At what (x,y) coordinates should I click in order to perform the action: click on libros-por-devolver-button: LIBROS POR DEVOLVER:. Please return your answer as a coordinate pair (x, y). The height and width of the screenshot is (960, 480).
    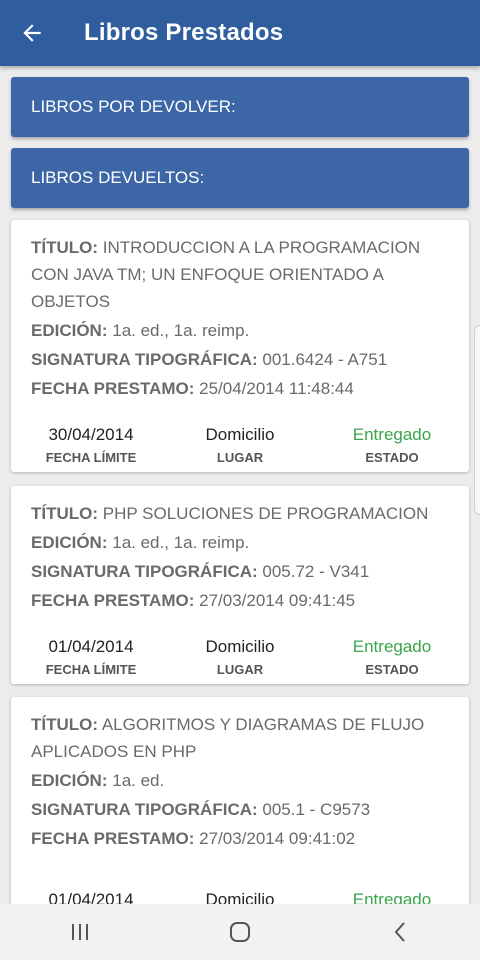
    Looking at the image, I should click on (240, 107).